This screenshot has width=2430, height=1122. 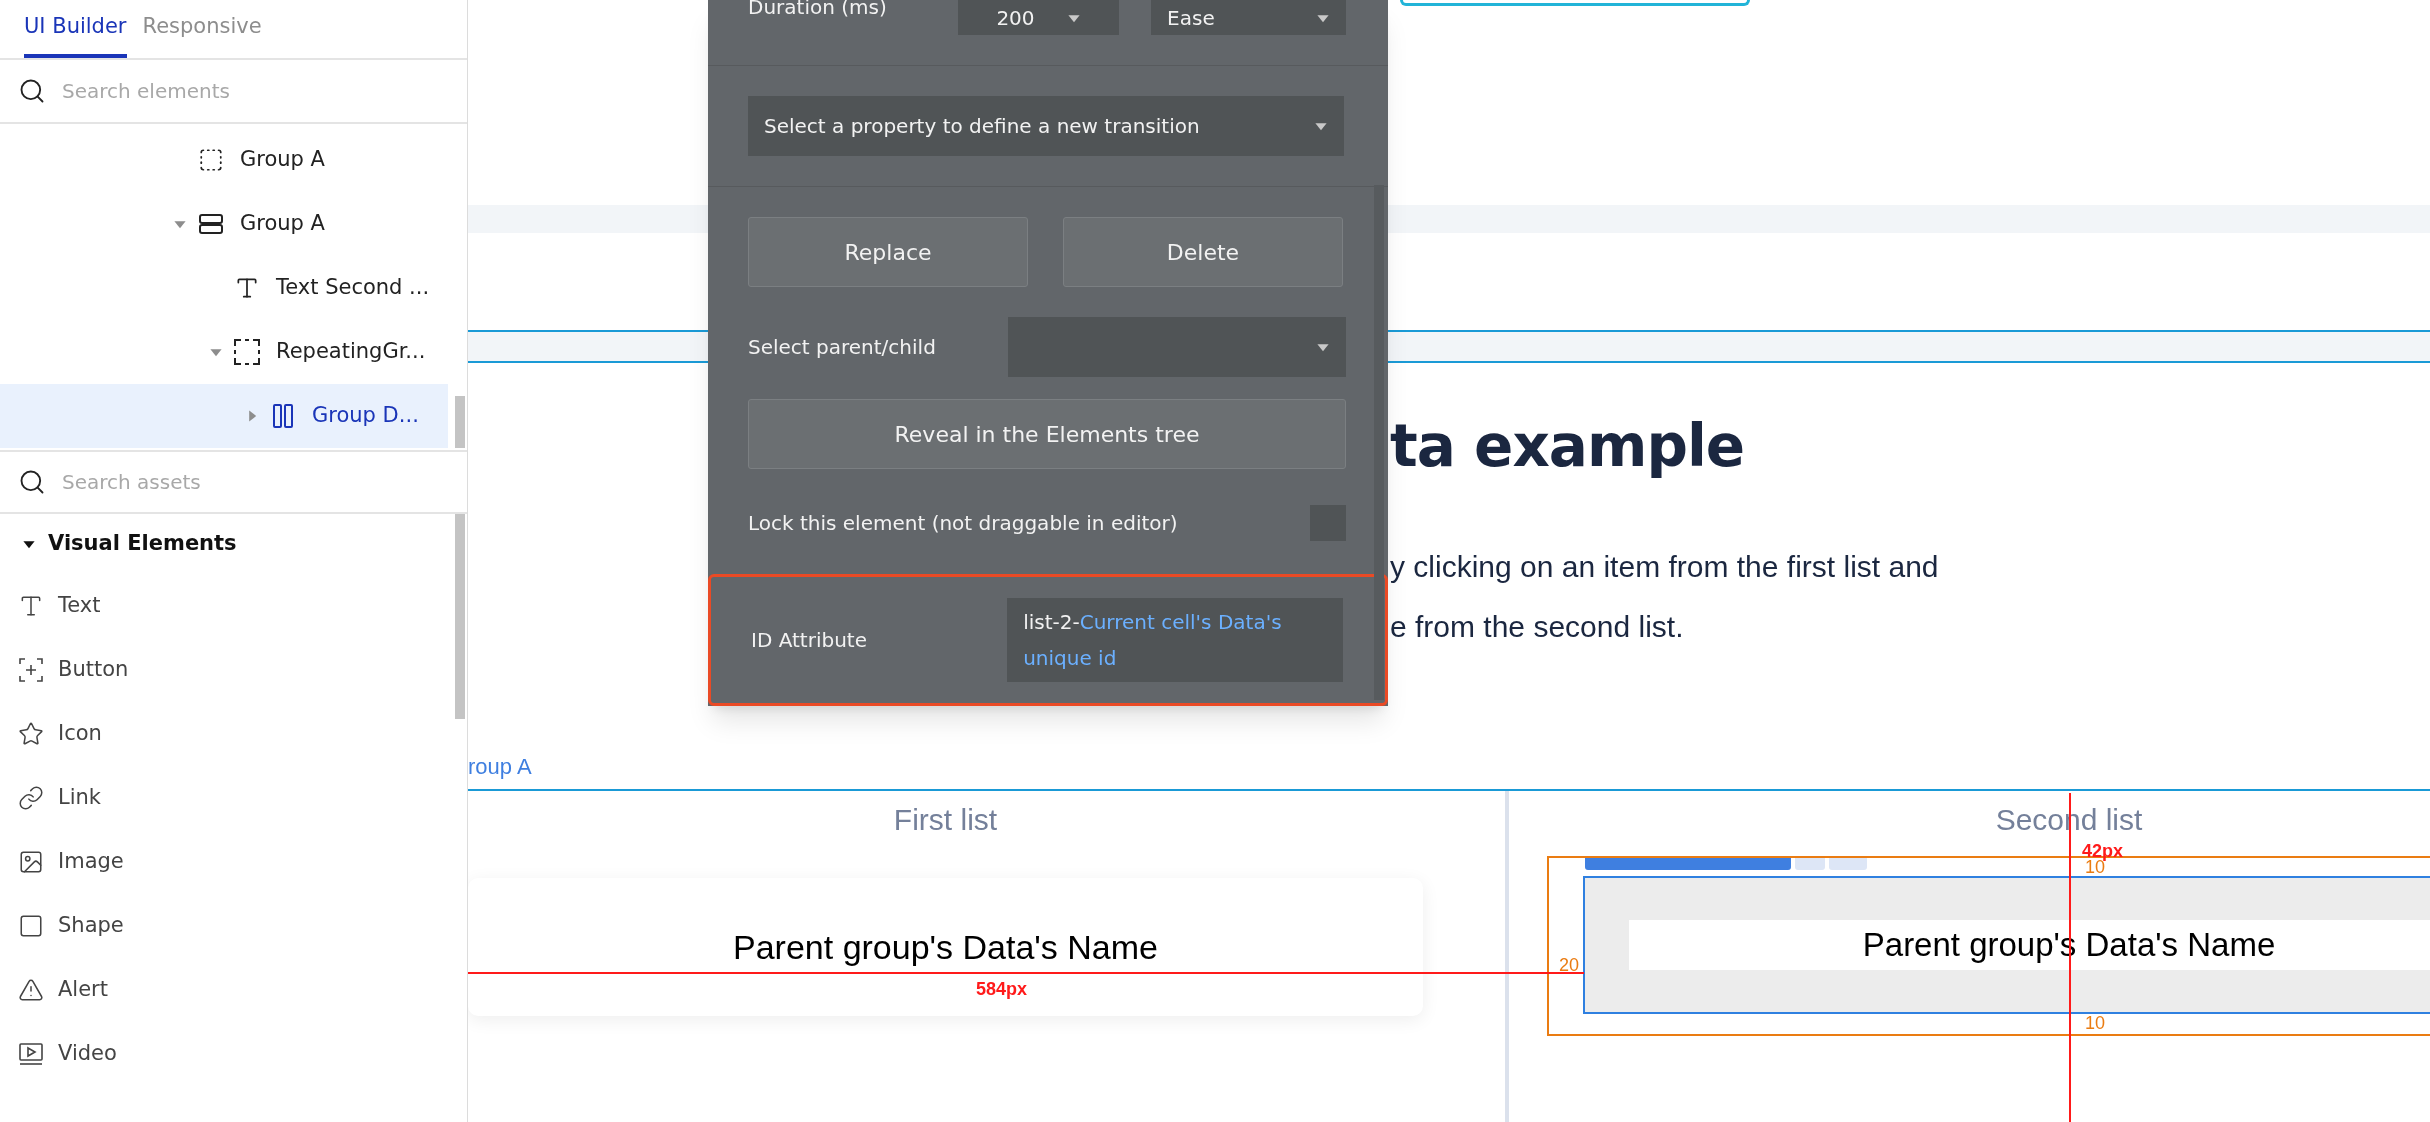 I want to click on page-heading: ta example, so click(x=1568, y=446).